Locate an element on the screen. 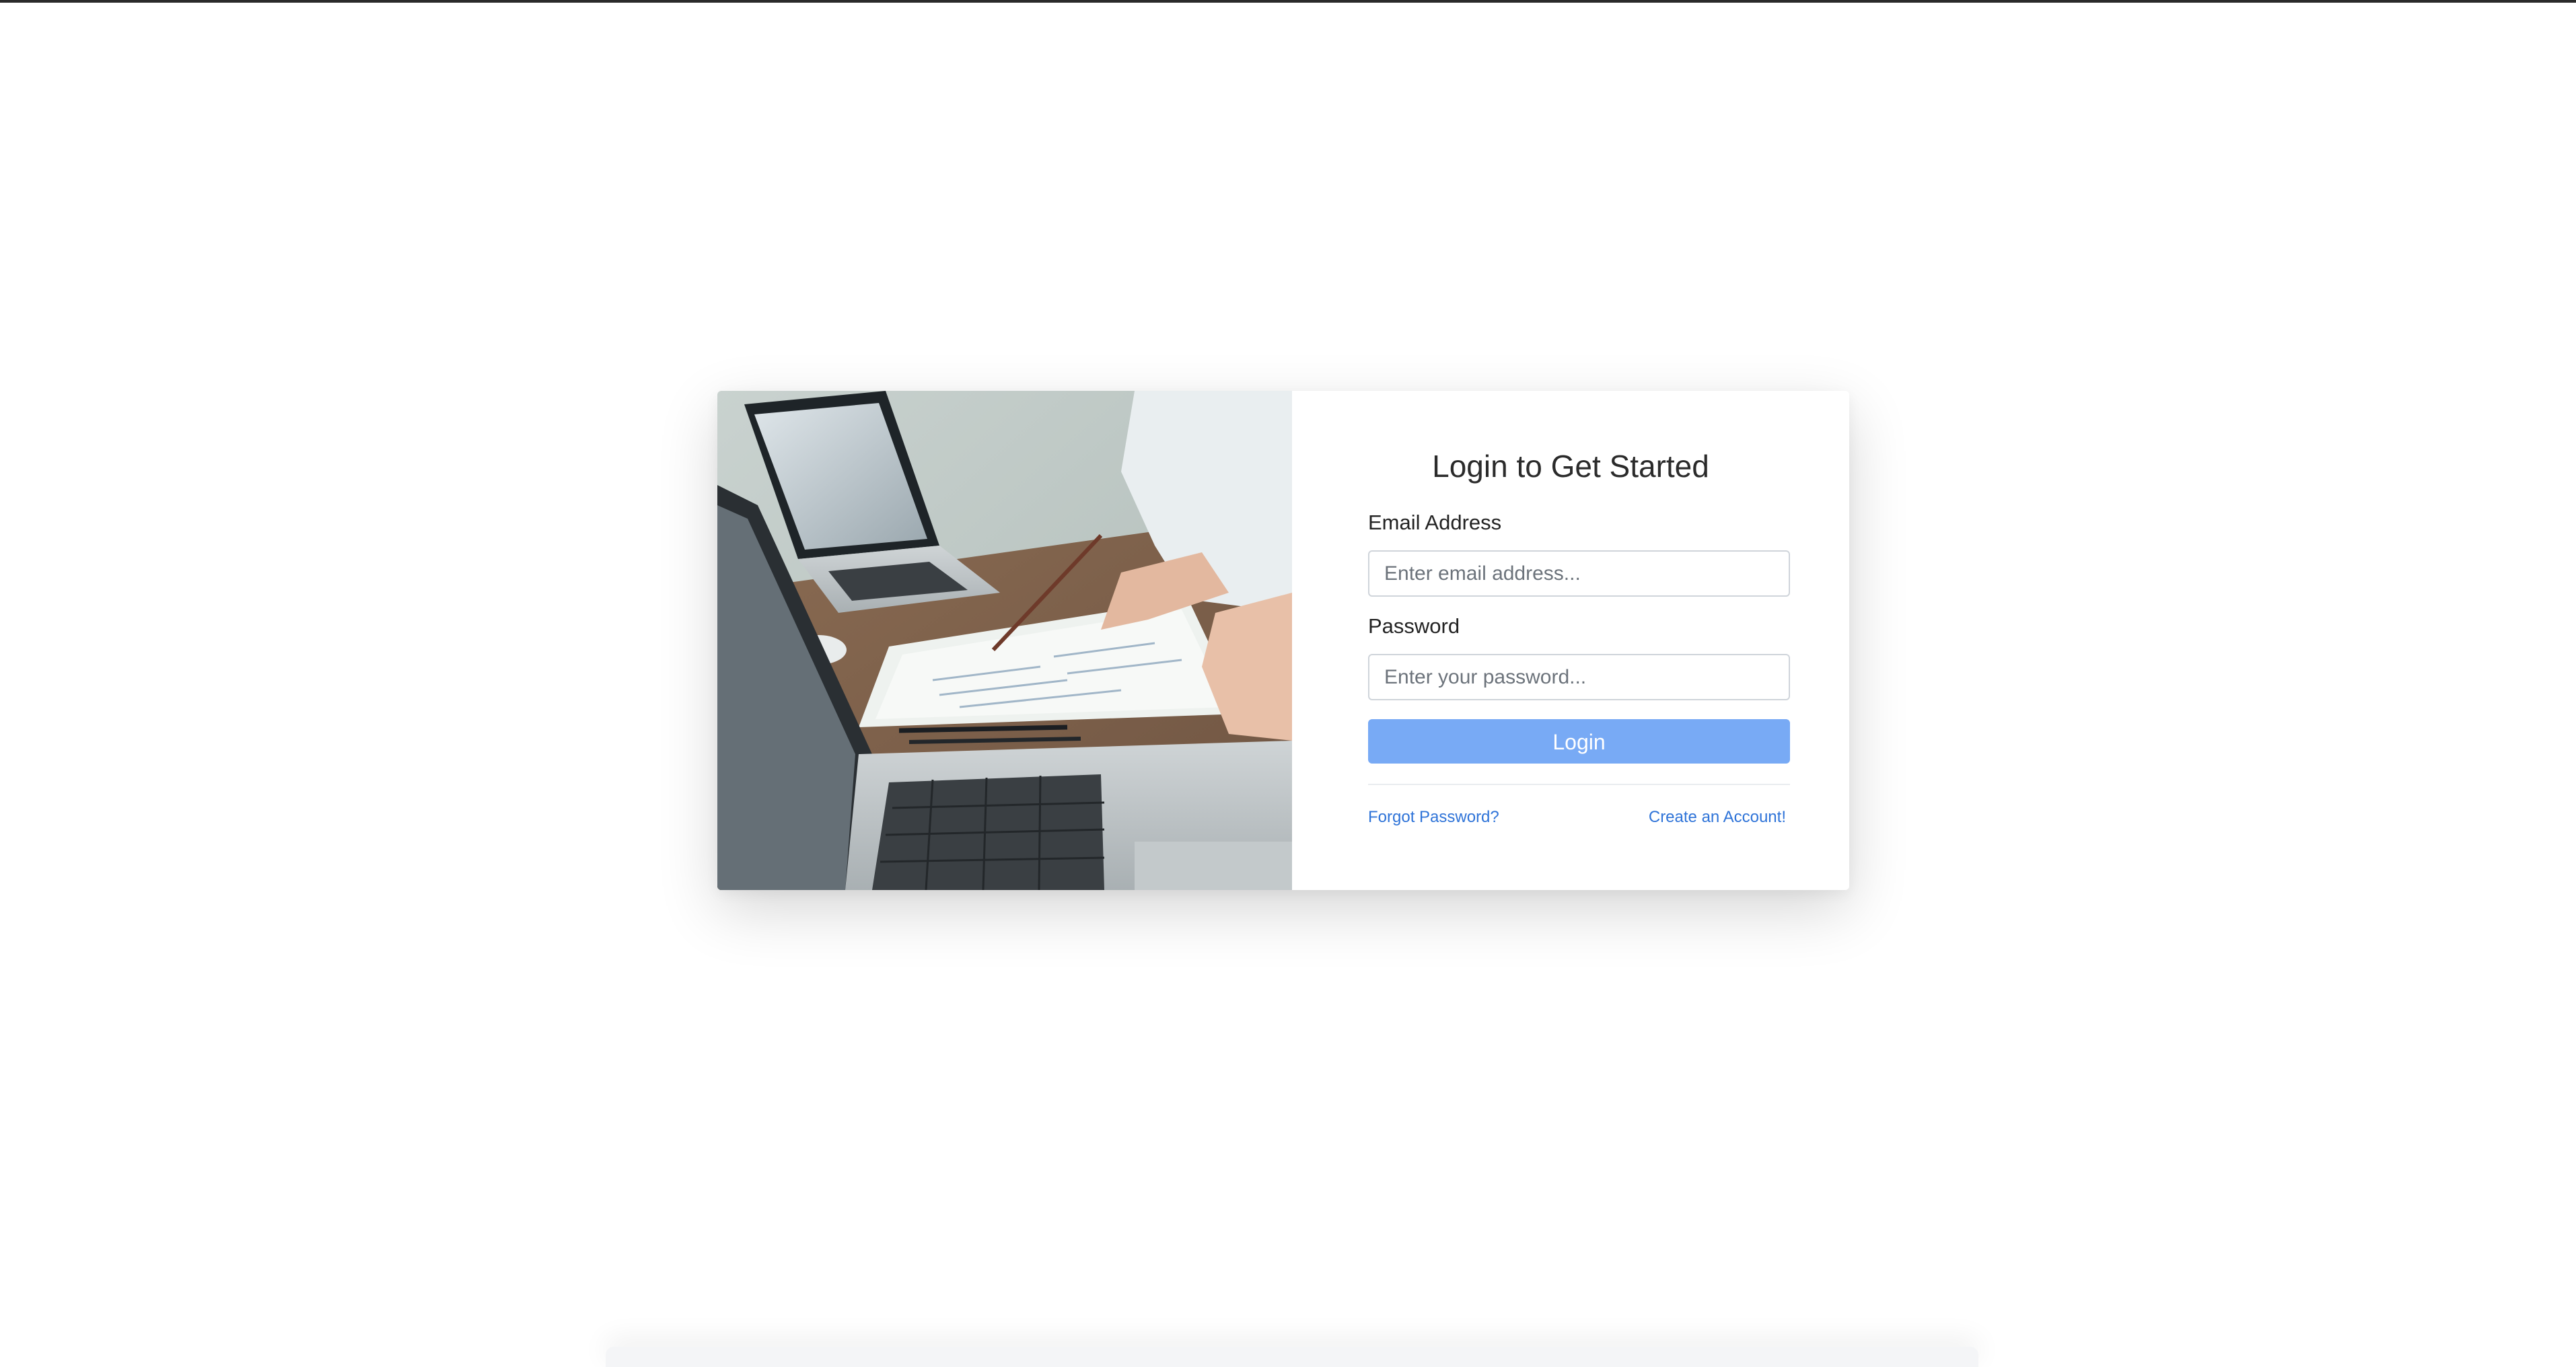 The image size is (2576, 1367). email-field is located at coordinates (1579, 574).